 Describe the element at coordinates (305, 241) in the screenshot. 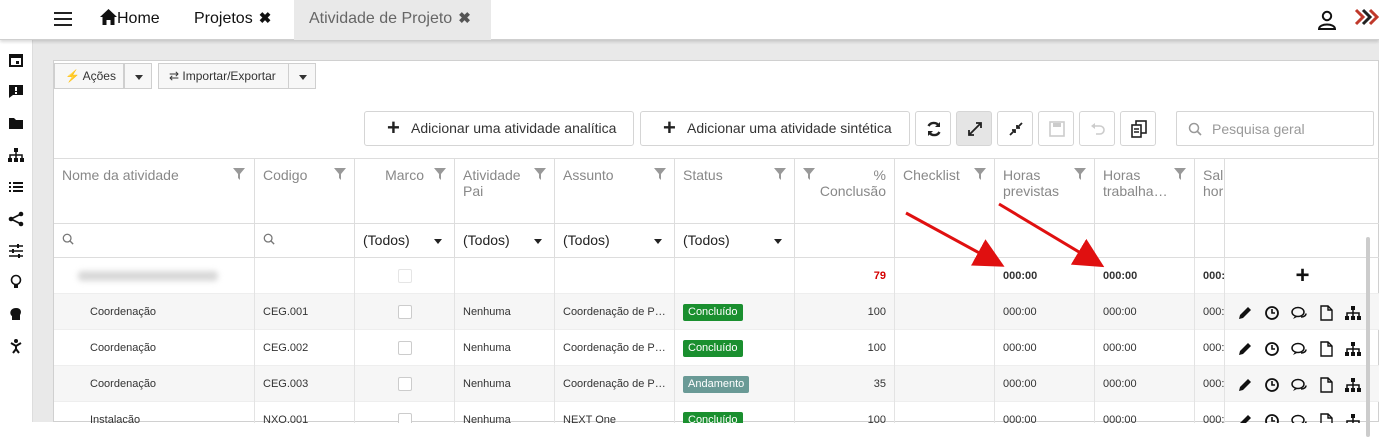

I see `filter-codigo` at that location.